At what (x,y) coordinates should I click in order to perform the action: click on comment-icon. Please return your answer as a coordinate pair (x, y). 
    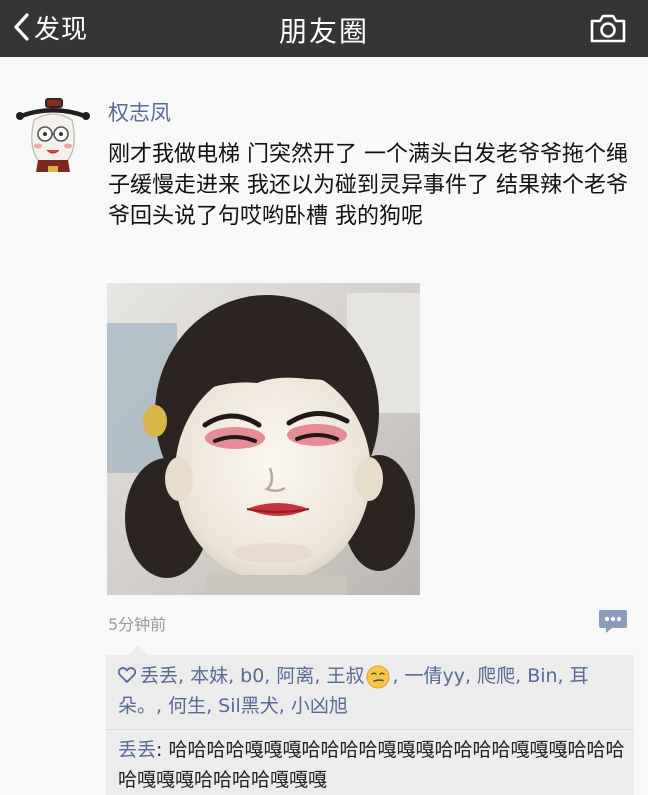
    Looking at the image, I should click on (613, 621).